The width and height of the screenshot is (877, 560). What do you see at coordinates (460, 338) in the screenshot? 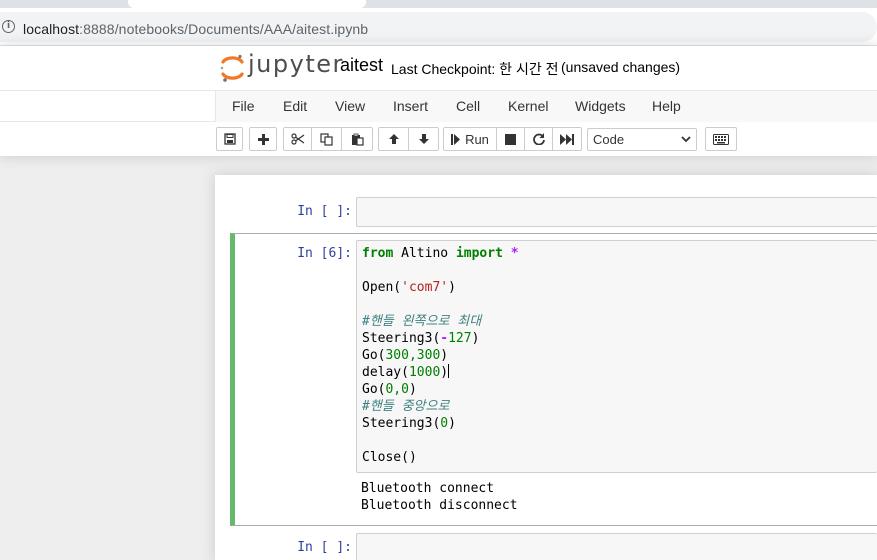
I see `code-token: 127` at bounding box center [460, 338].